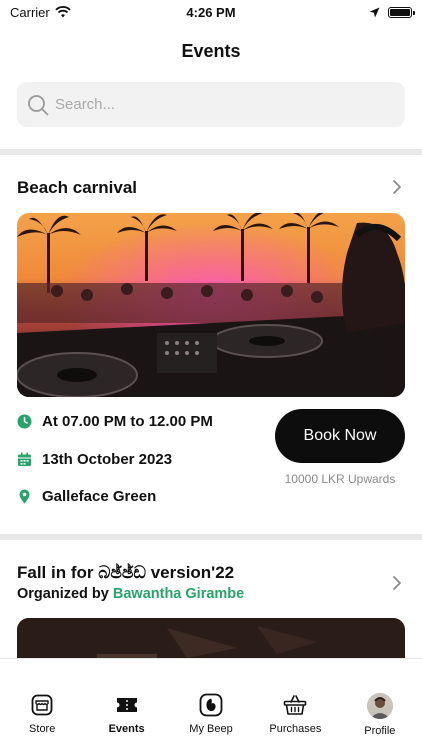  I want to click on tab-my-beep: My Beep, so click(211, 704).